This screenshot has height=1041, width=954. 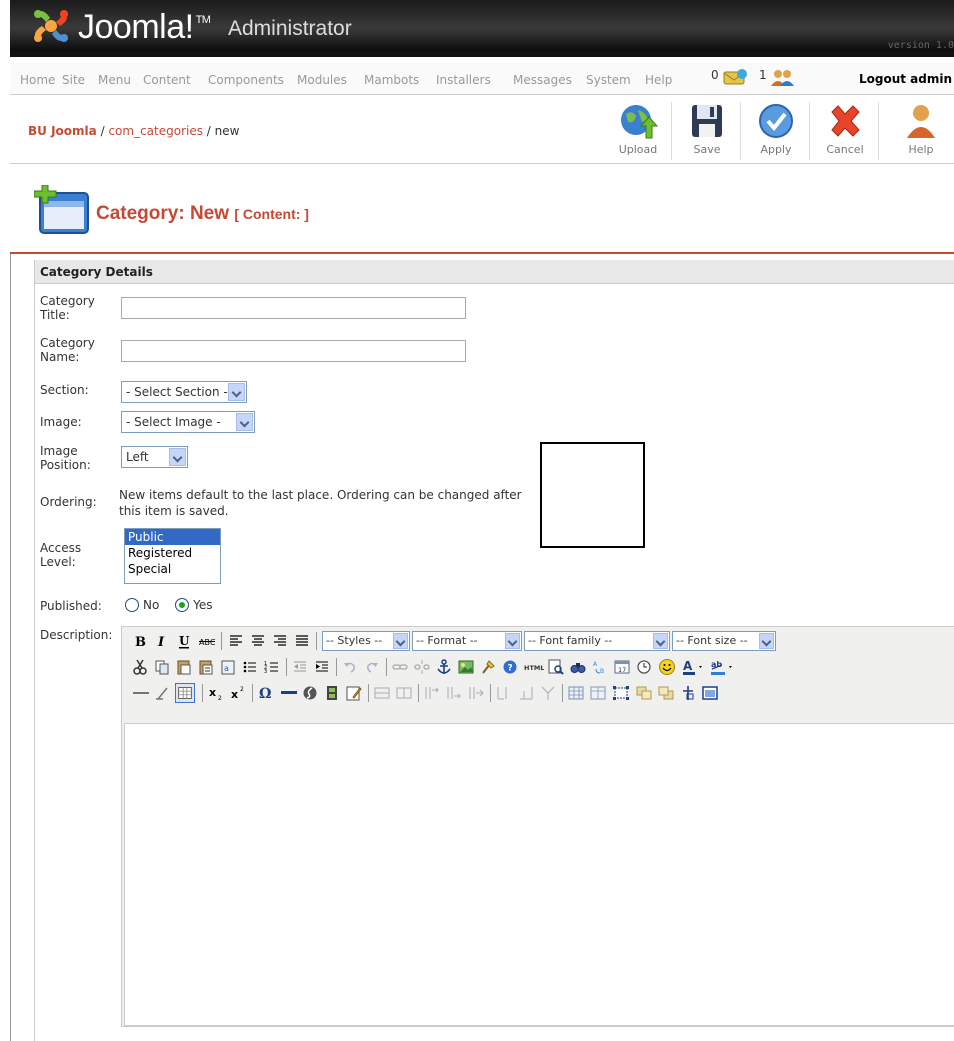 I want to click on access-level-list: Public Registered Special, so click(x=172, y=556).